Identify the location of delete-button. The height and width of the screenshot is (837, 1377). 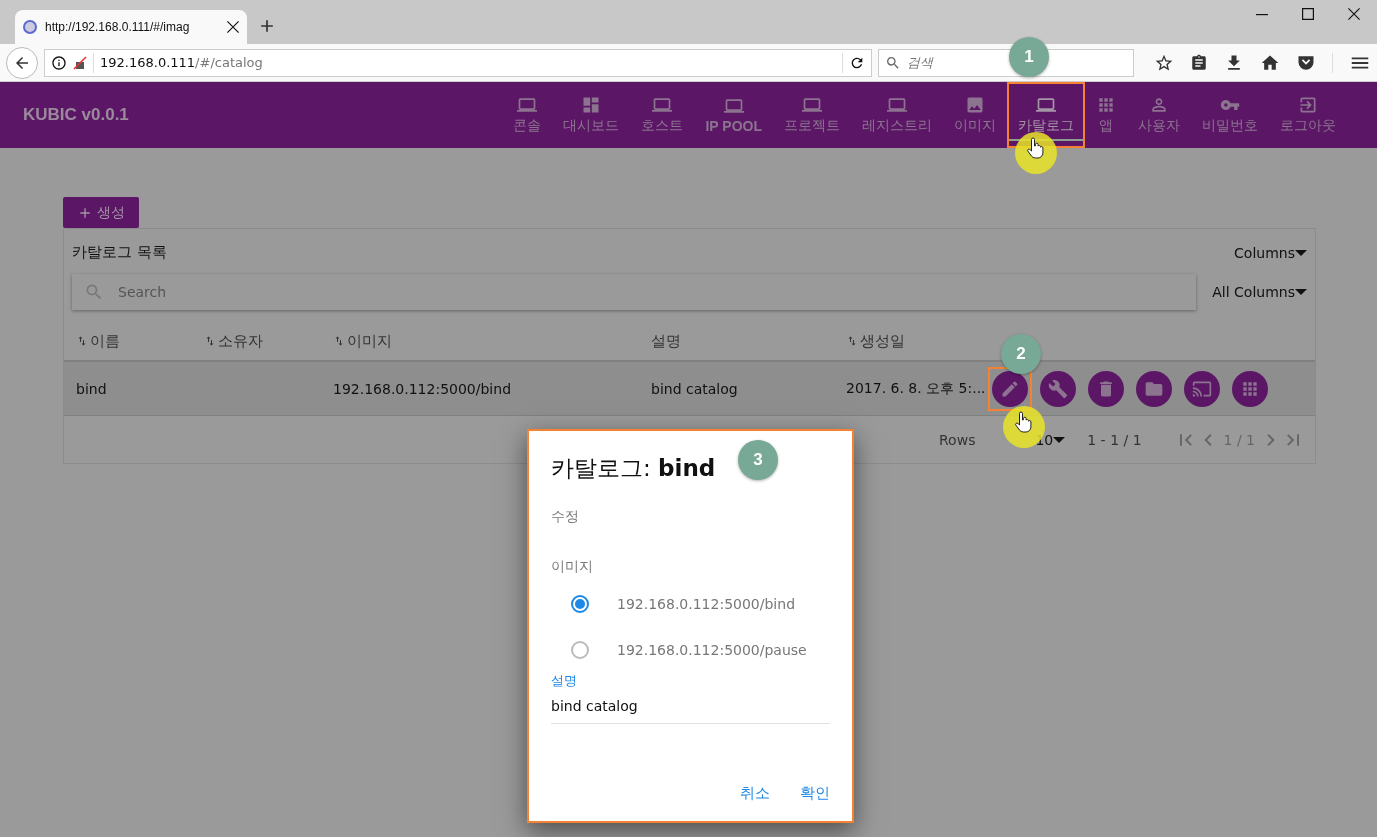
(1106, 388).